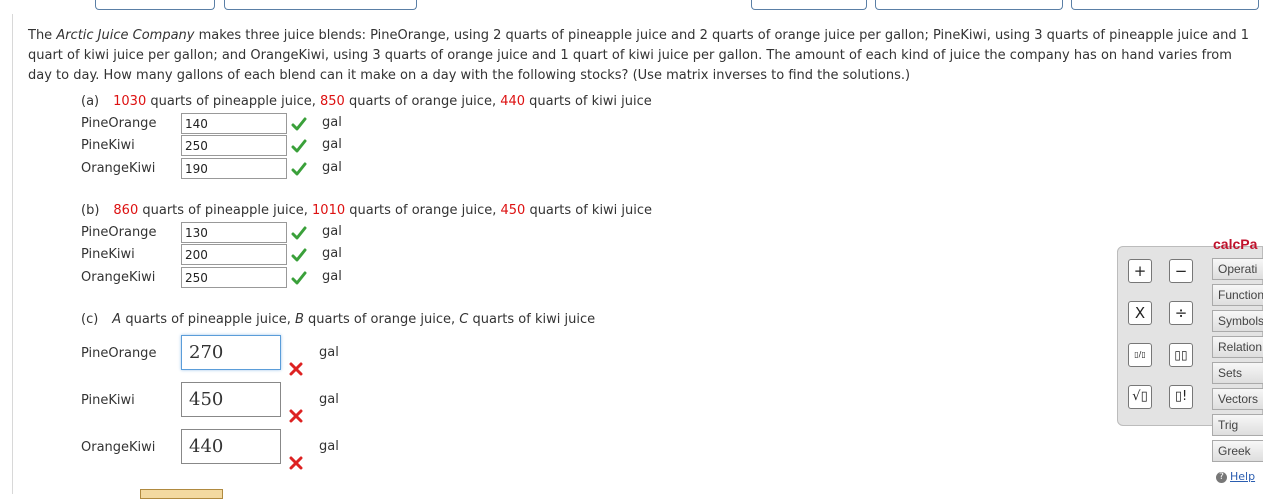 The height and width of the screenshot is (499, 1263). I want to click on plus-button: +, so click(1140, 271).